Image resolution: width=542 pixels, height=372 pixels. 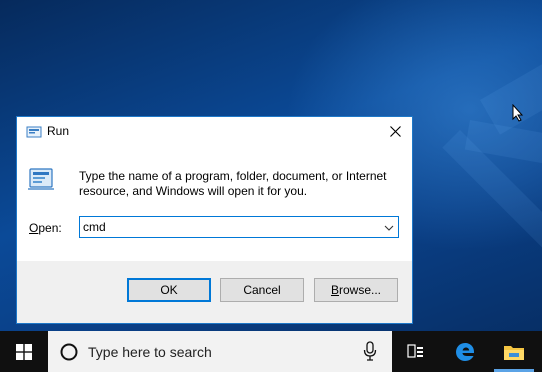 I want to click on task-view-button, so click(x=416, y=351).